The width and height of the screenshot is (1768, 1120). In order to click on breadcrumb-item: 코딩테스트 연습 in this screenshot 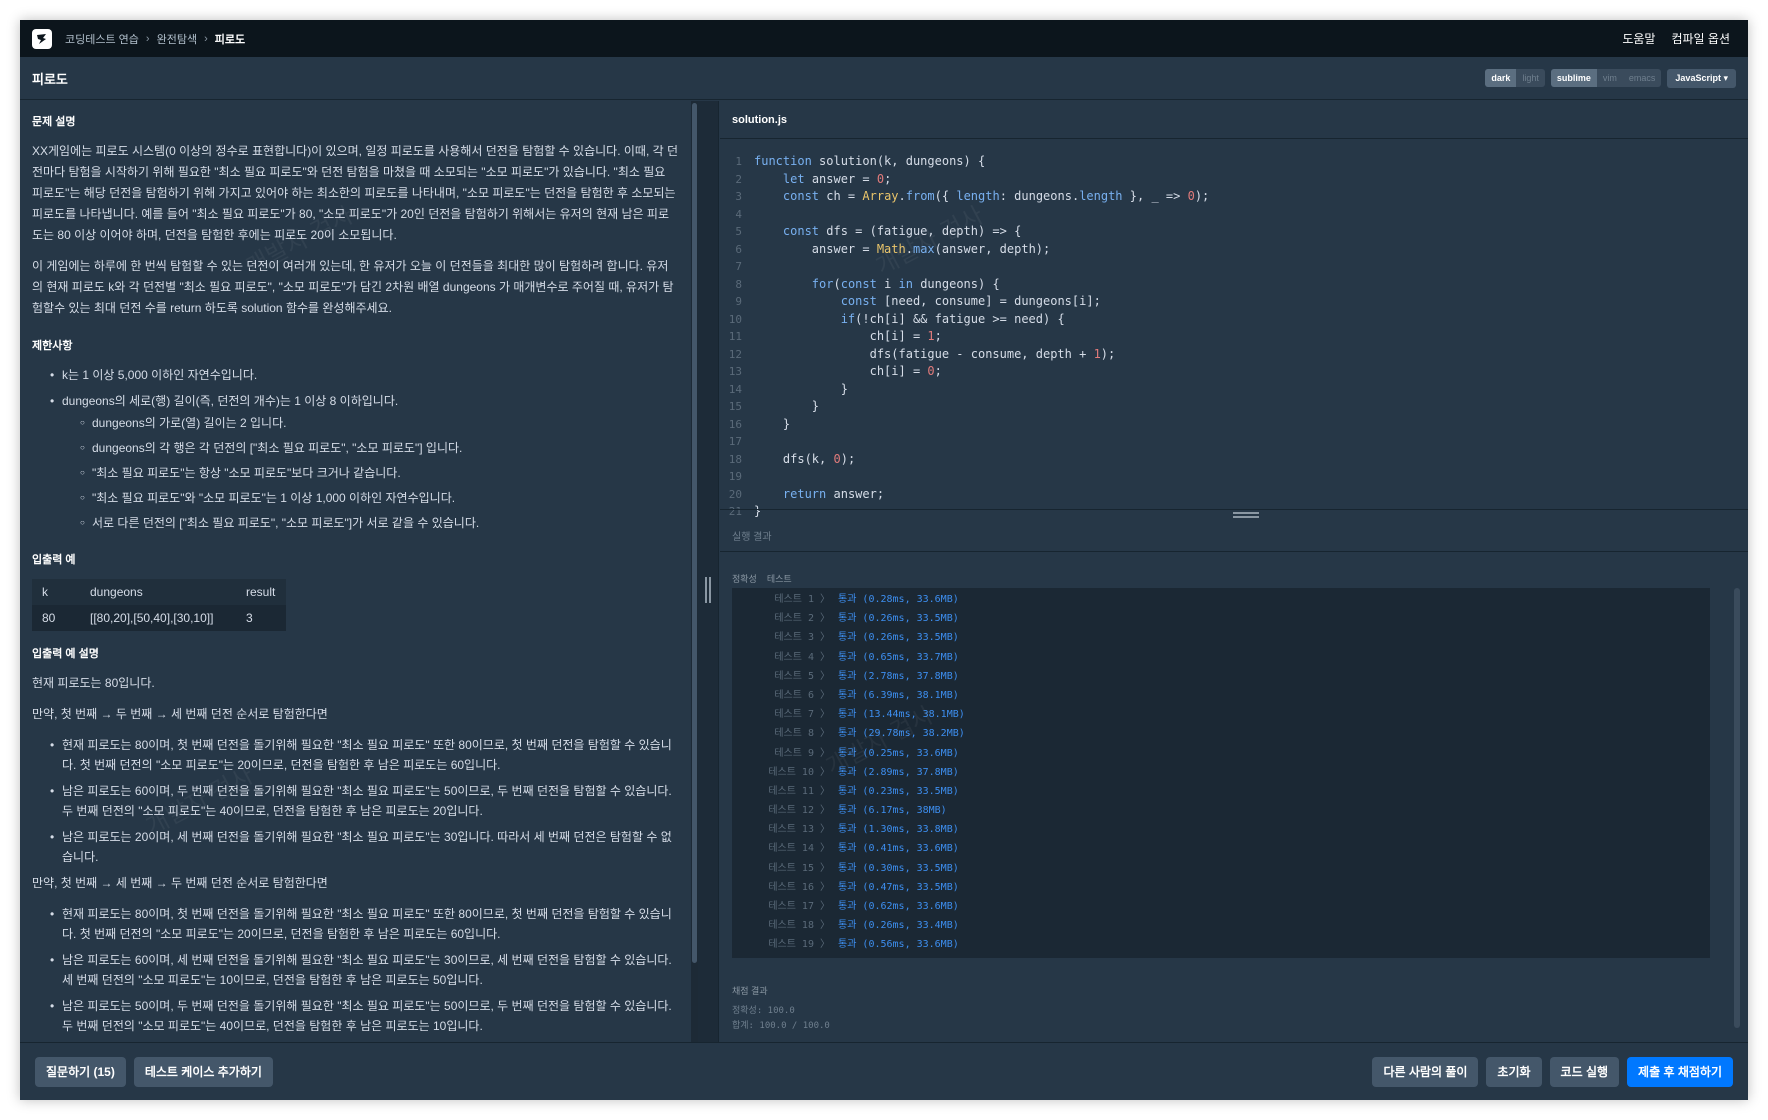, I will do `click(102, 39)`.